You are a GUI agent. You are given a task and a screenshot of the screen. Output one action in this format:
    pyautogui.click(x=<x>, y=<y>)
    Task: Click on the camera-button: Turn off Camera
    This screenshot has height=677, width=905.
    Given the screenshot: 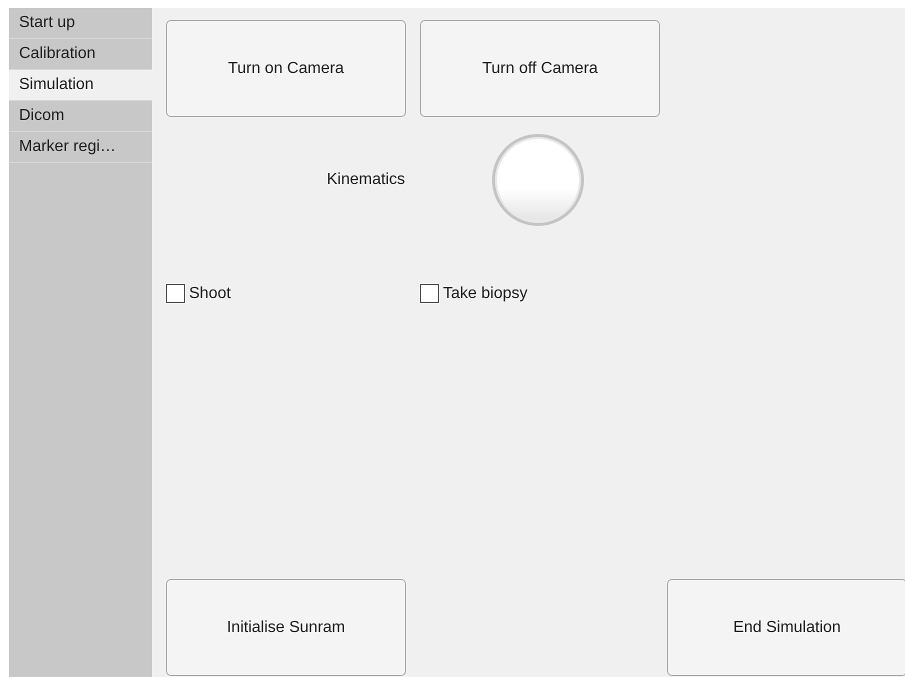 What is the action you would take?
    pyautogui.click(x=540, y=68)
    